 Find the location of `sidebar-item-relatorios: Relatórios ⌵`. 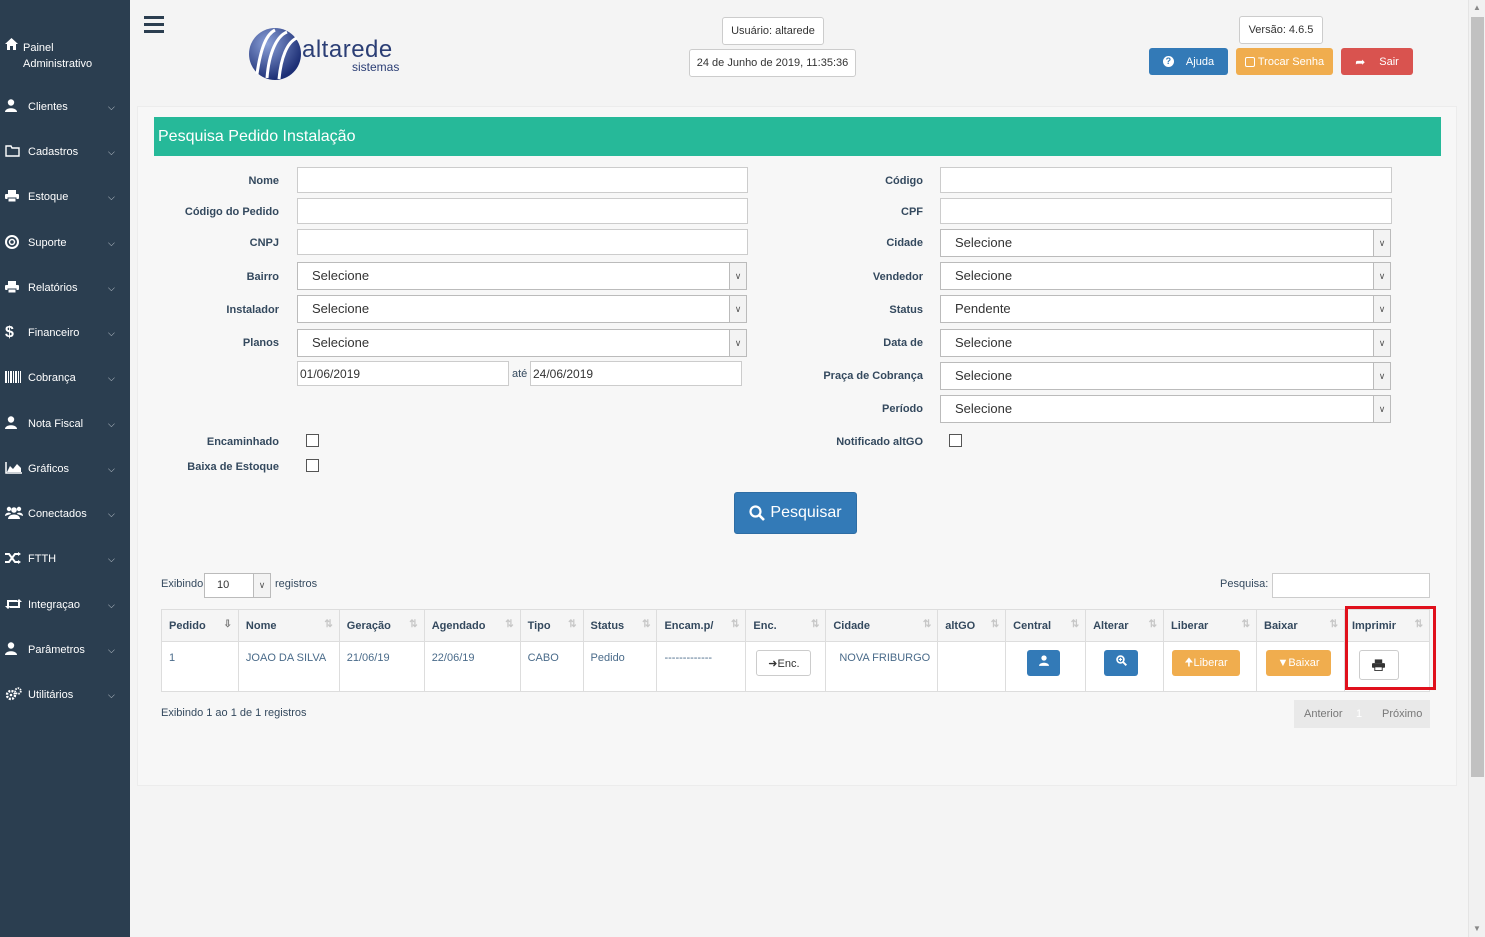

sidebar-item-relatorios: Relatórios ⌵ is located at coordinates (65, 288).